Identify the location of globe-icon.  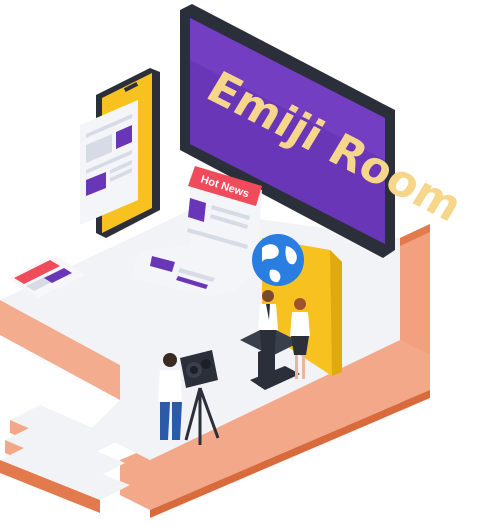
(278, 260).